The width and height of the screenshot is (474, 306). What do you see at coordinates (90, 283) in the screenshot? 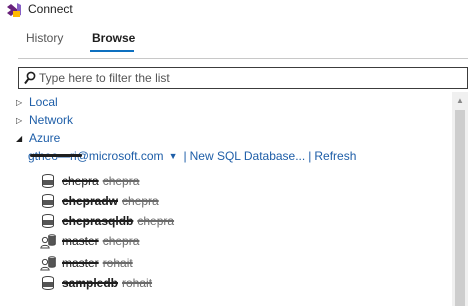
I see `database-name: sampledb` at bounding box center [90, 283].